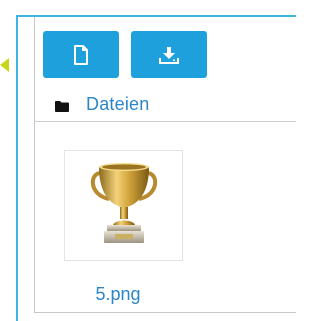  I want to click on breadcrumb-folder-link: Dateien, so click(117, 104).